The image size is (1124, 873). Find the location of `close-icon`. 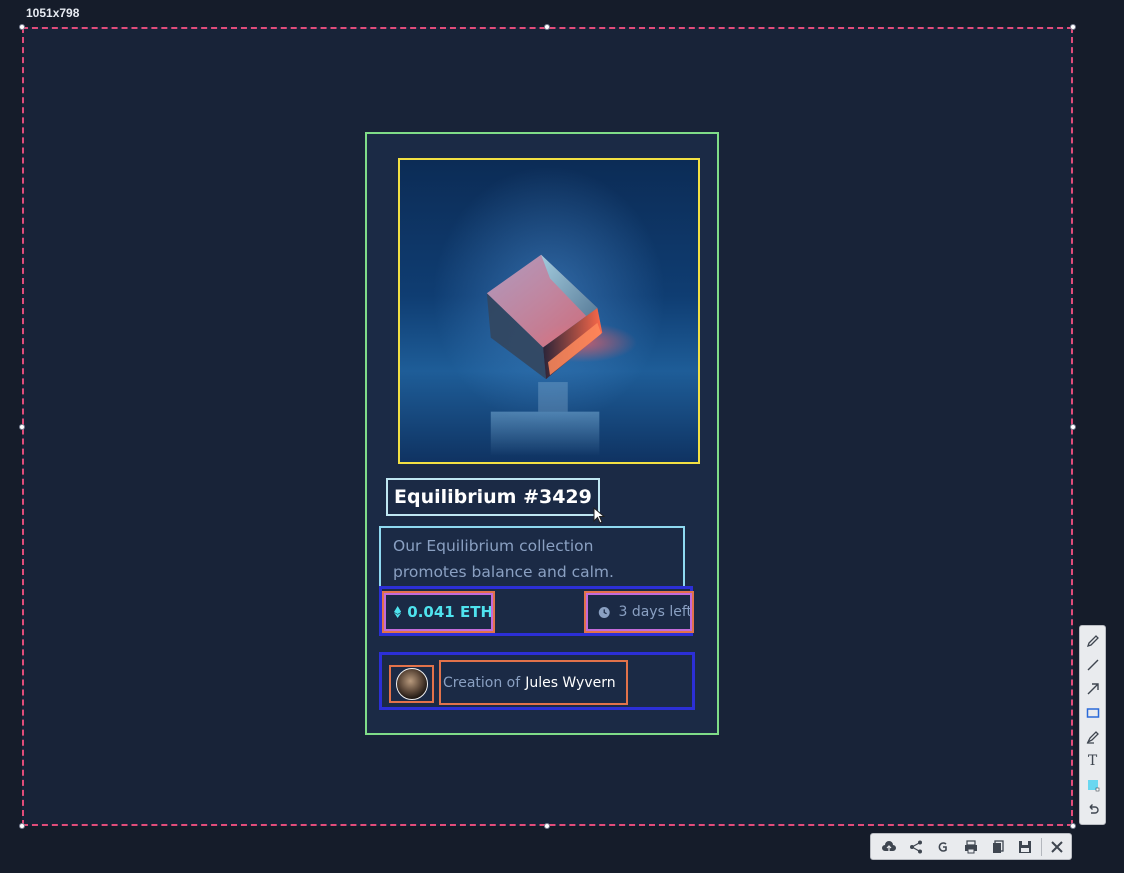

close-icon is located at coordinates (1057, 846).